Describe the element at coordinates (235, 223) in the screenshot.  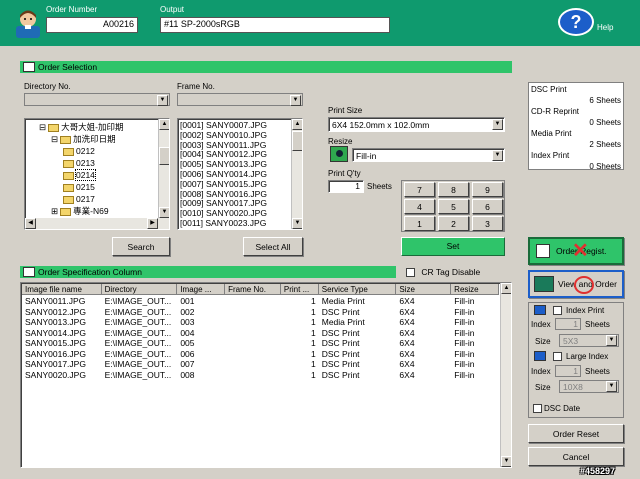
I see `list-item: [0011] SANY0023.JPG` at that location.